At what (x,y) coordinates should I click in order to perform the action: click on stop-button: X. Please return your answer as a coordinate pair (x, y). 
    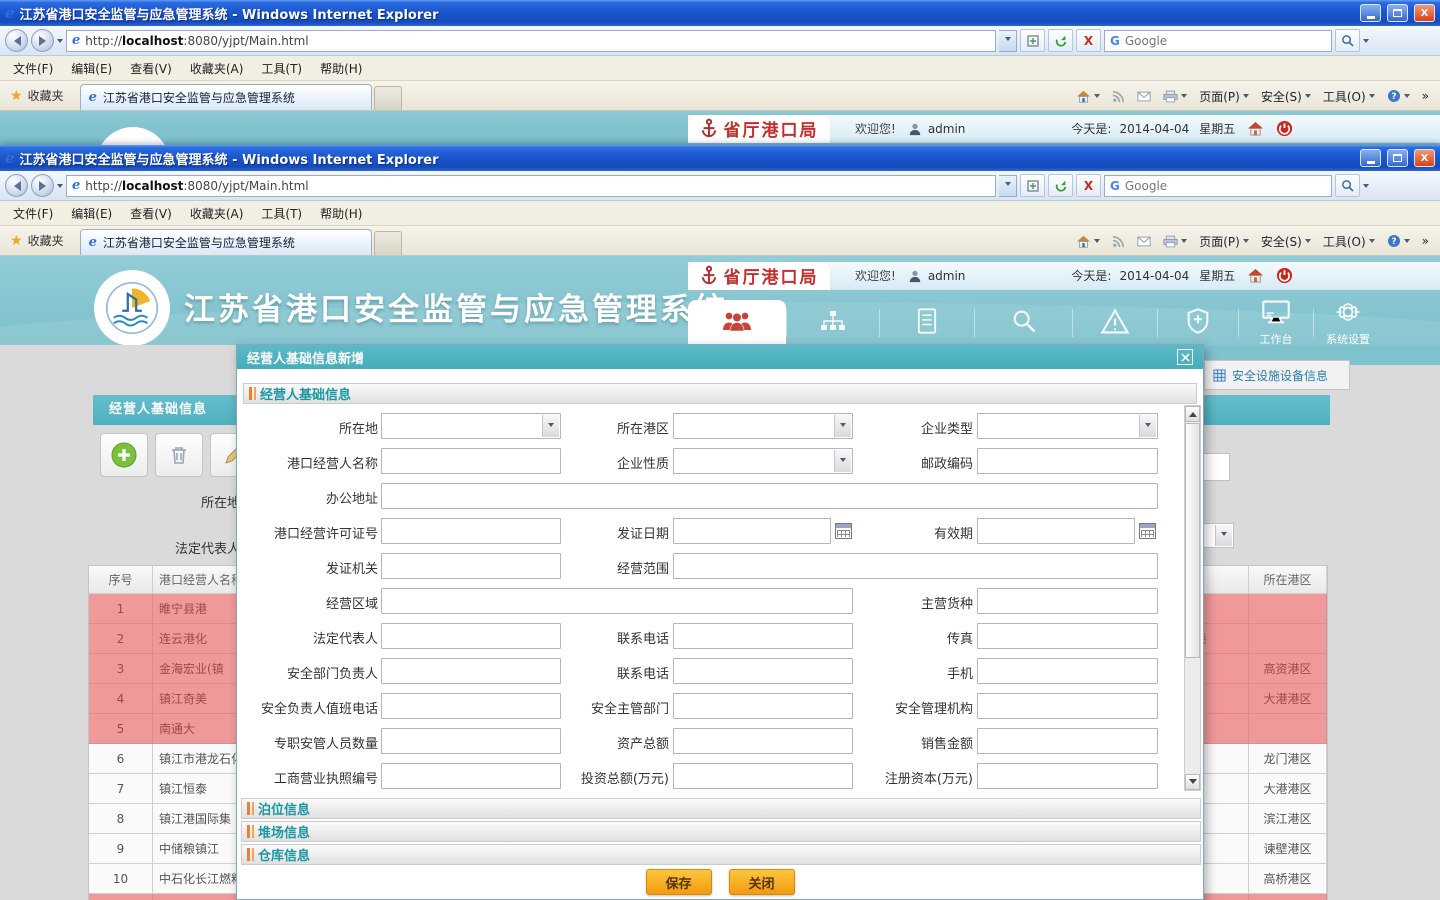
    Looking at the image, I should click on (1088, 40).